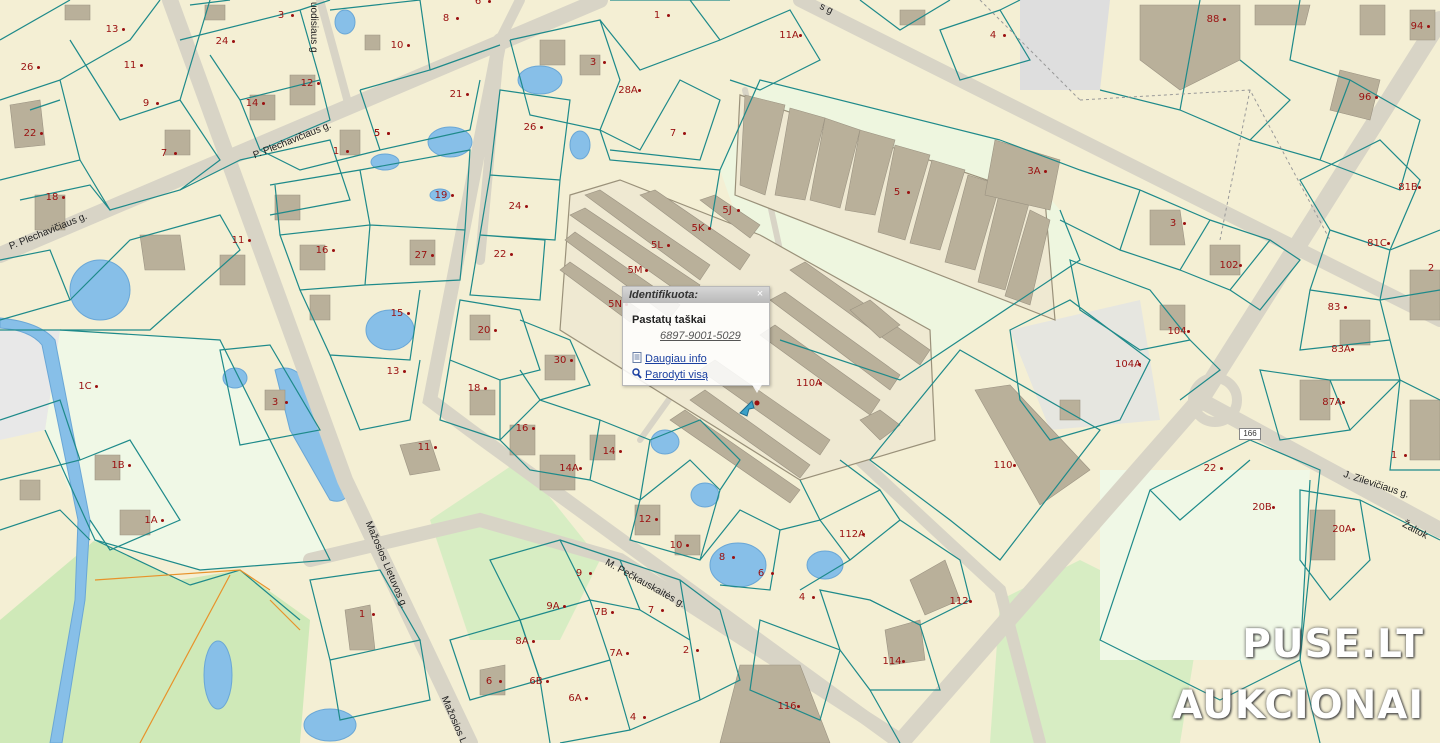  What do you see at coordinates (553, 606) in the screenshot?
I see `plot-label: 9A` at bounding box center [553, 606].